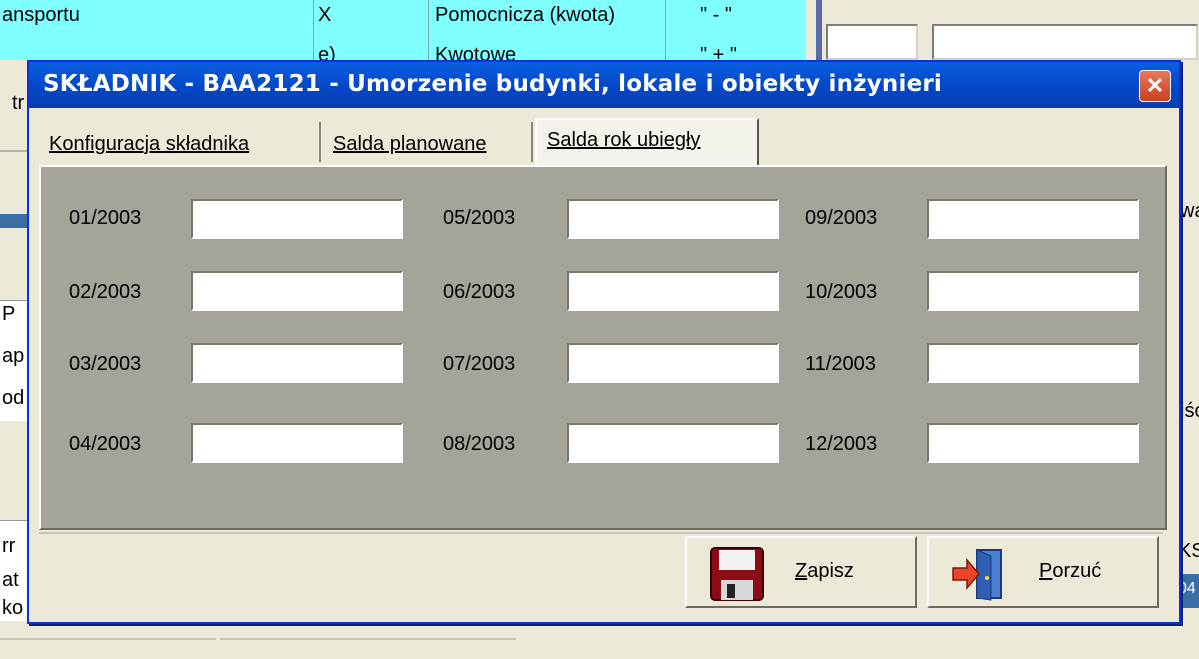  I want to click on save-button: Zapisz, so click(801, 572).